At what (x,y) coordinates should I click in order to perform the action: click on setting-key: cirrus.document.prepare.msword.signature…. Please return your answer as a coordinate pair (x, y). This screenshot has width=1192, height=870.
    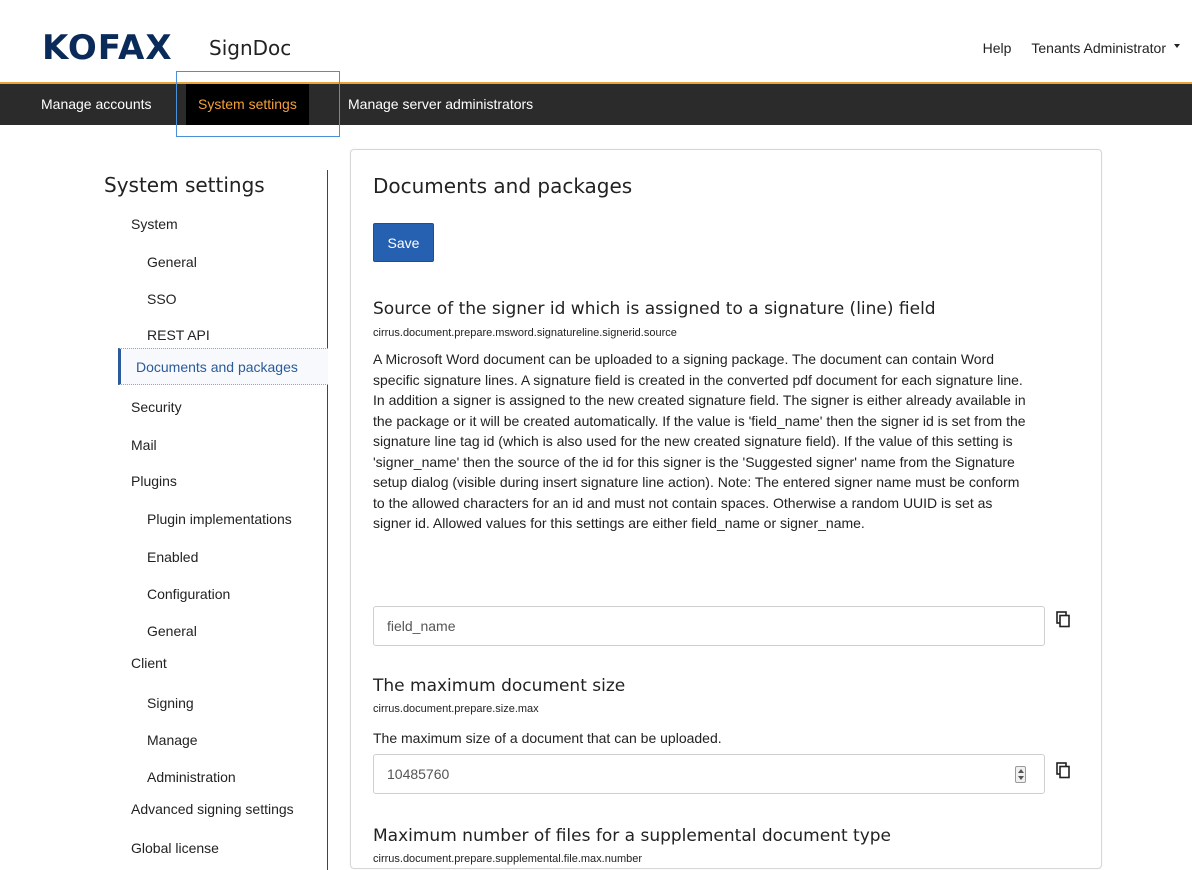
    Looking at the image, I should click on (525, 333).